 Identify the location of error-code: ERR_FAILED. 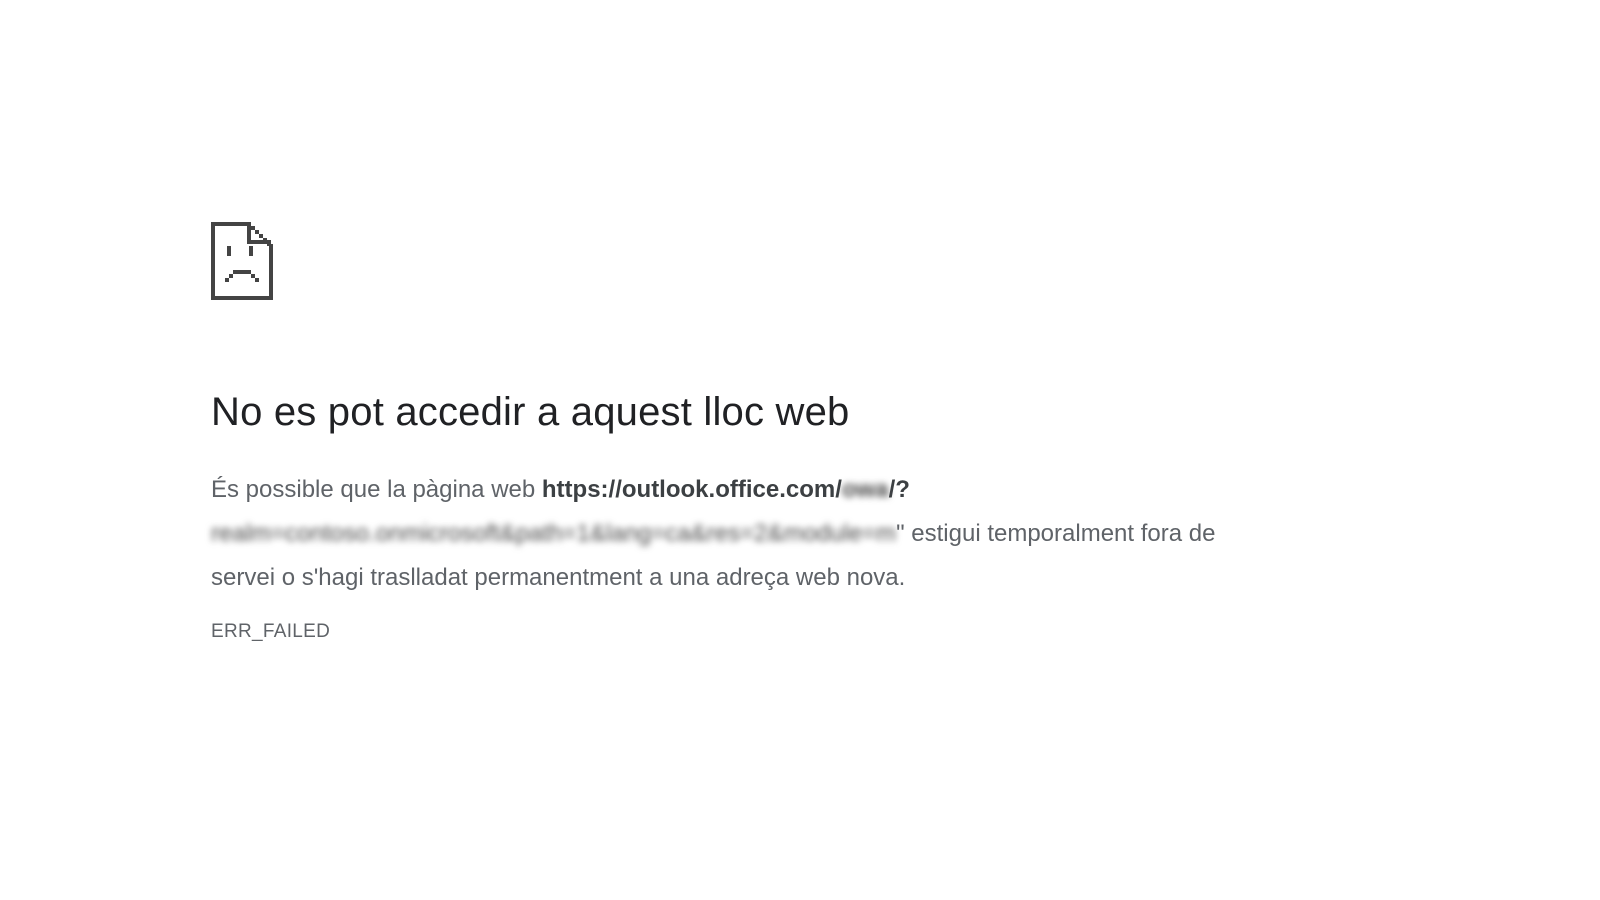
(271, 631).